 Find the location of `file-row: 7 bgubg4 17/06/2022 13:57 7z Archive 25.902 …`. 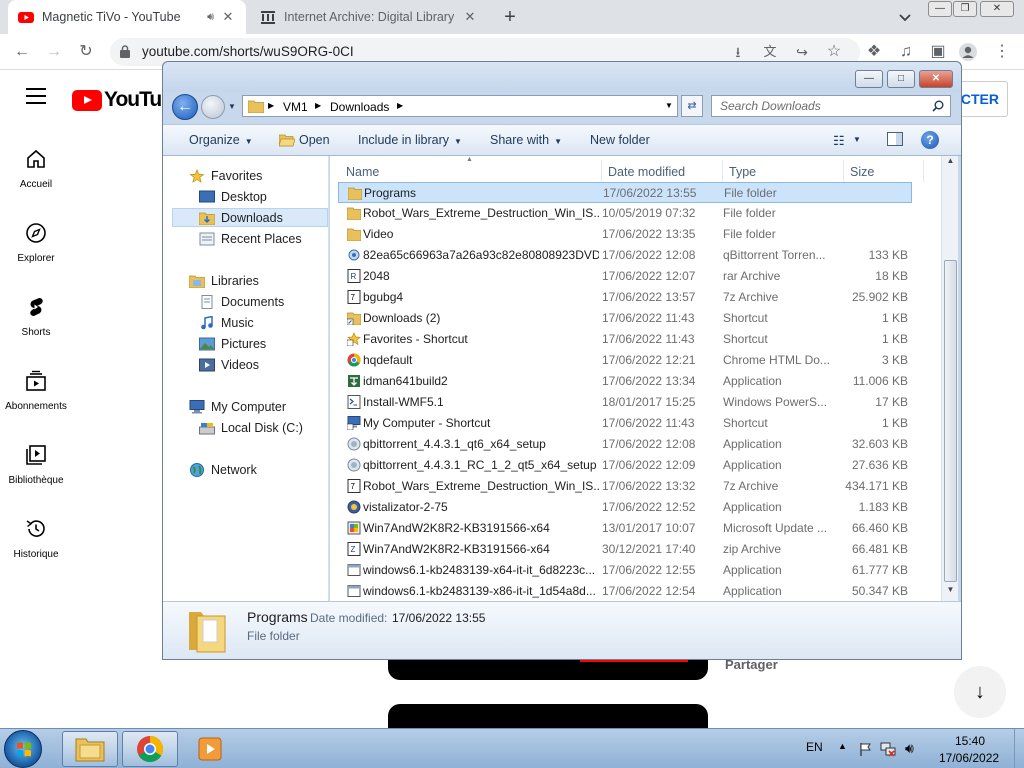

file-row: 7 bgubg4 17/06/2022 13:57 7z Archive 25.902 … is located at coordinates (625, 297).